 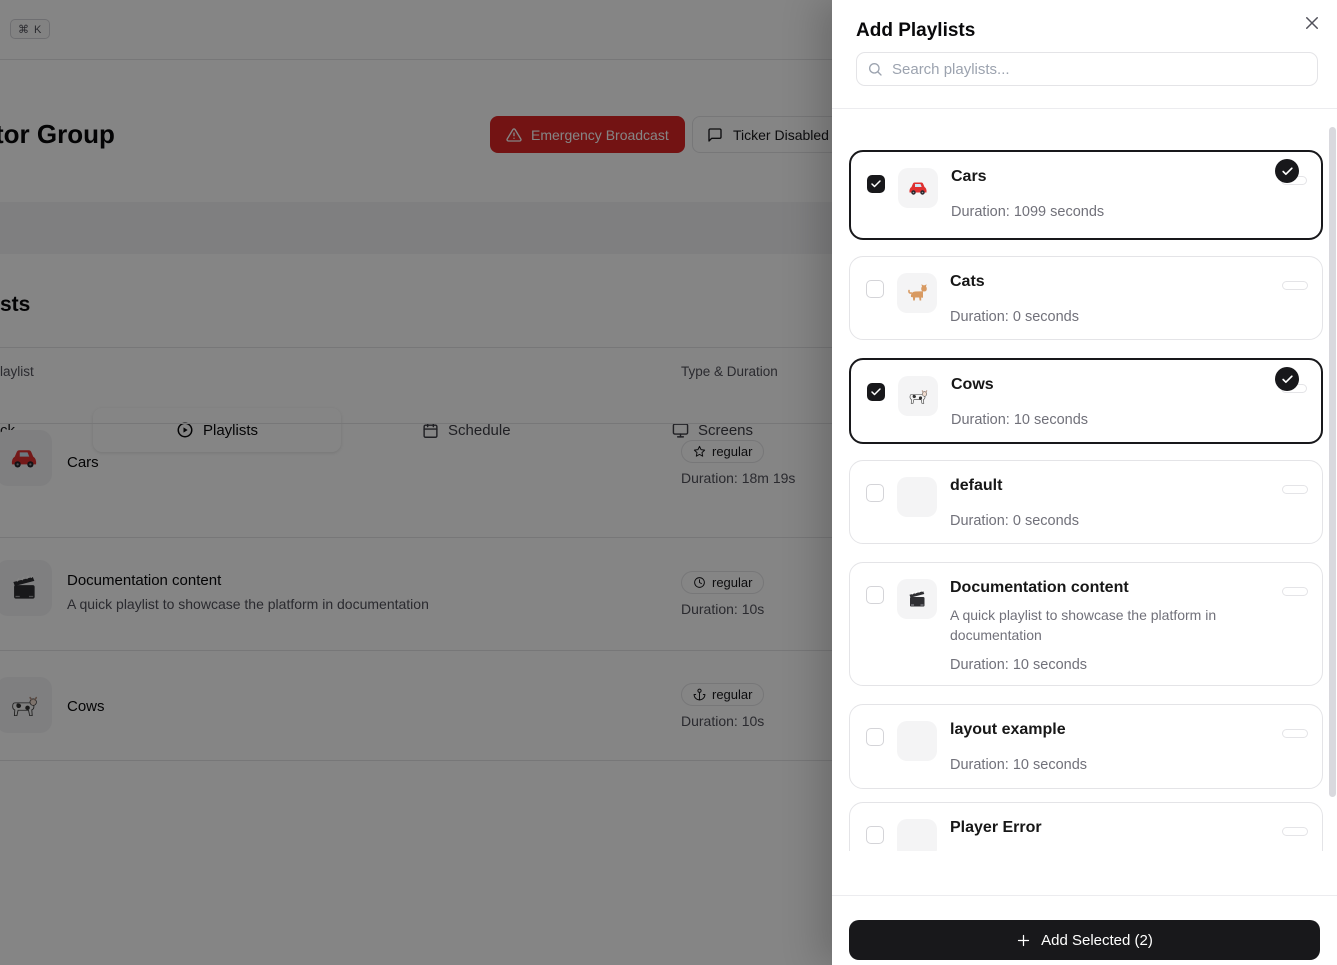 I want to click on plus-icon, so click(x=1024, y=940).